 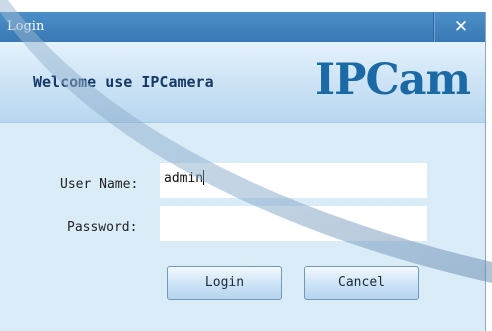 What do you see at coordinates (204, 177) in the screenshot?
I see `text-caret` at bounding box center [204, 177].